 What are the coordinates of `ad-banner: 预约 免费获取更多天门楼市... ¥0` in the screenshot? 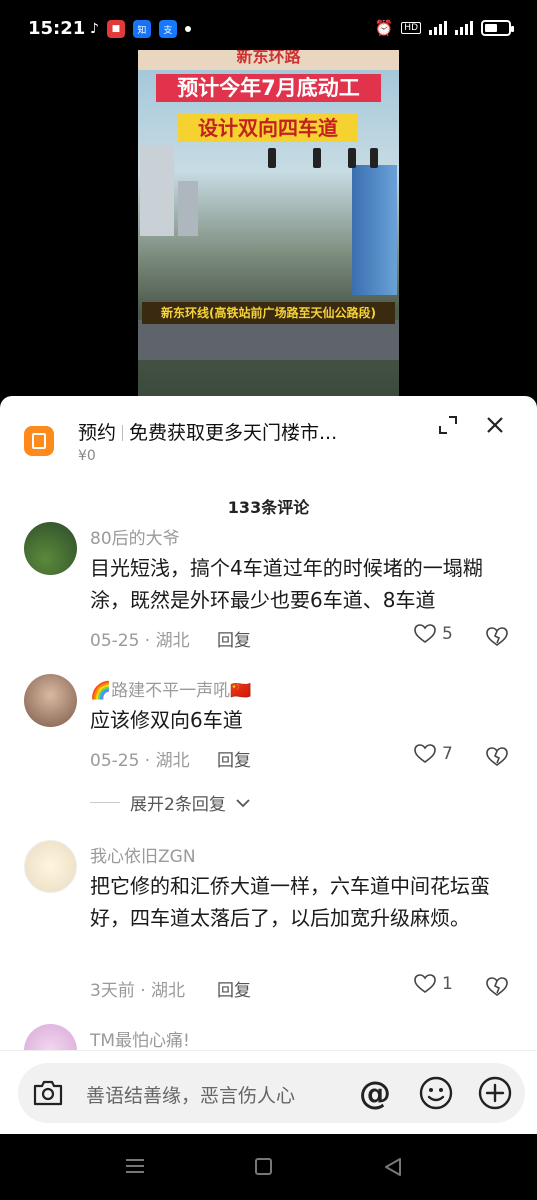 It's located at (268, 436).